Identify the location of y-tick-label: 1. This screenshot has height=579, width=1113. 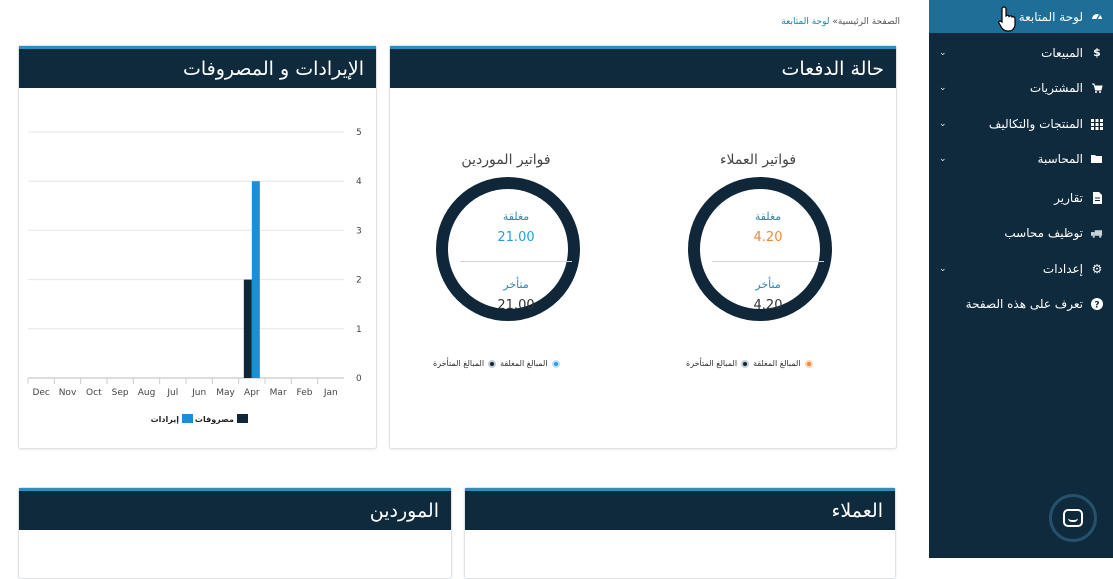
(359, 330).